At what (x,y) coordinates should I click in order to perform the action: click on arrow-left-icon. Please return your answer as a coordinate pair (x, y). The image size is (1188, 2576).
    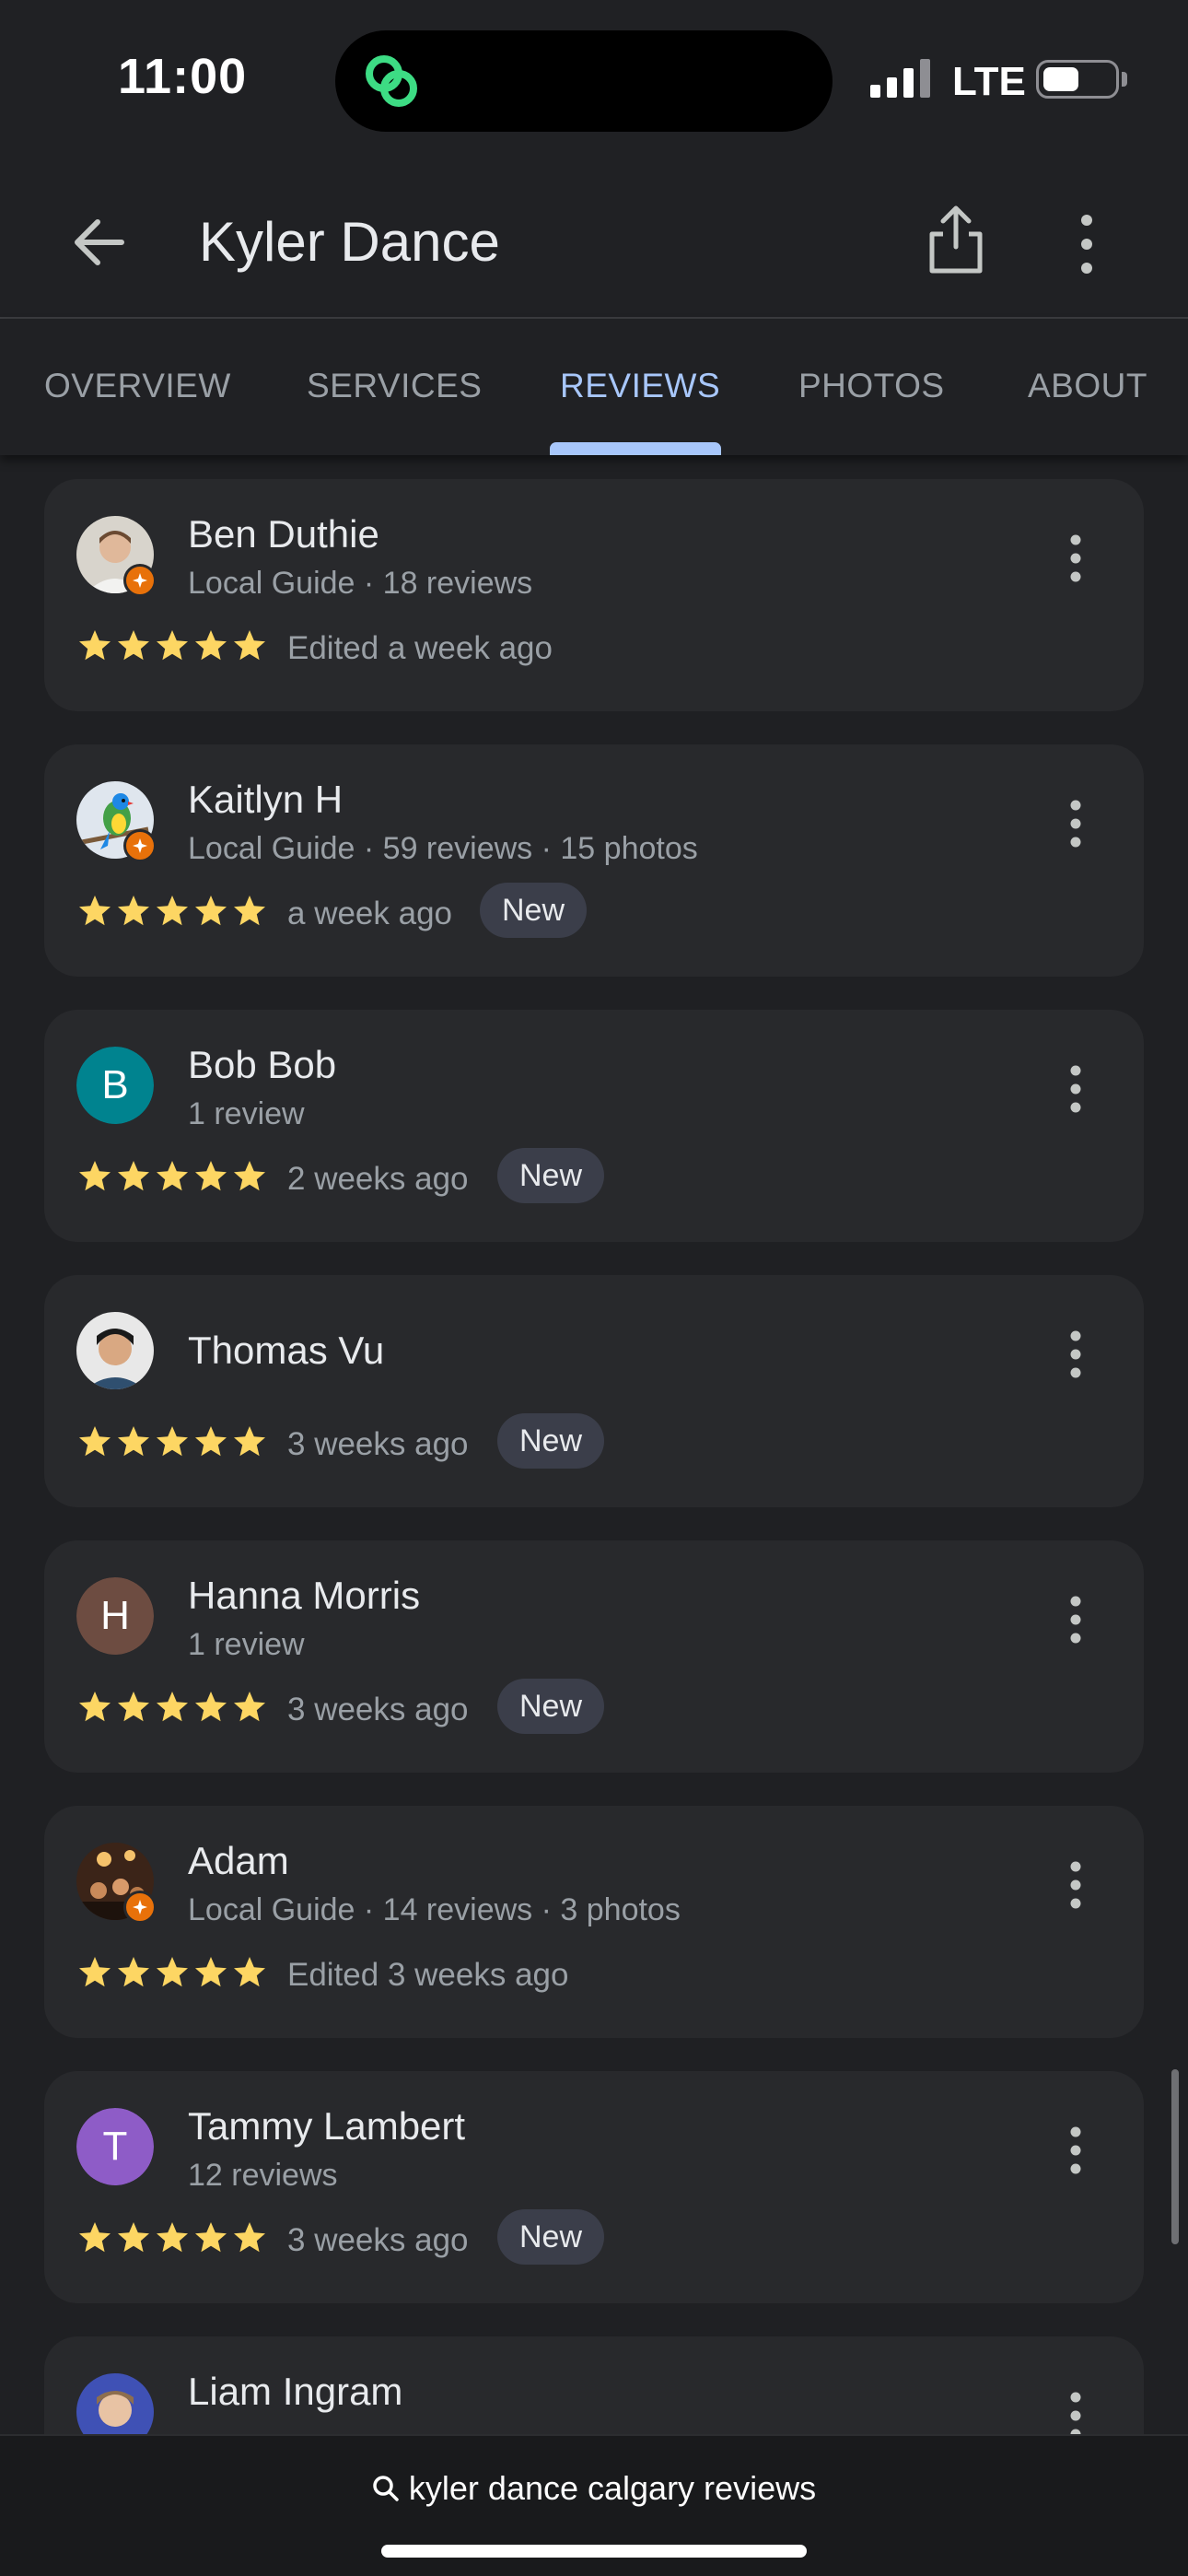
    Looking at the image, I should click on (99, 242).